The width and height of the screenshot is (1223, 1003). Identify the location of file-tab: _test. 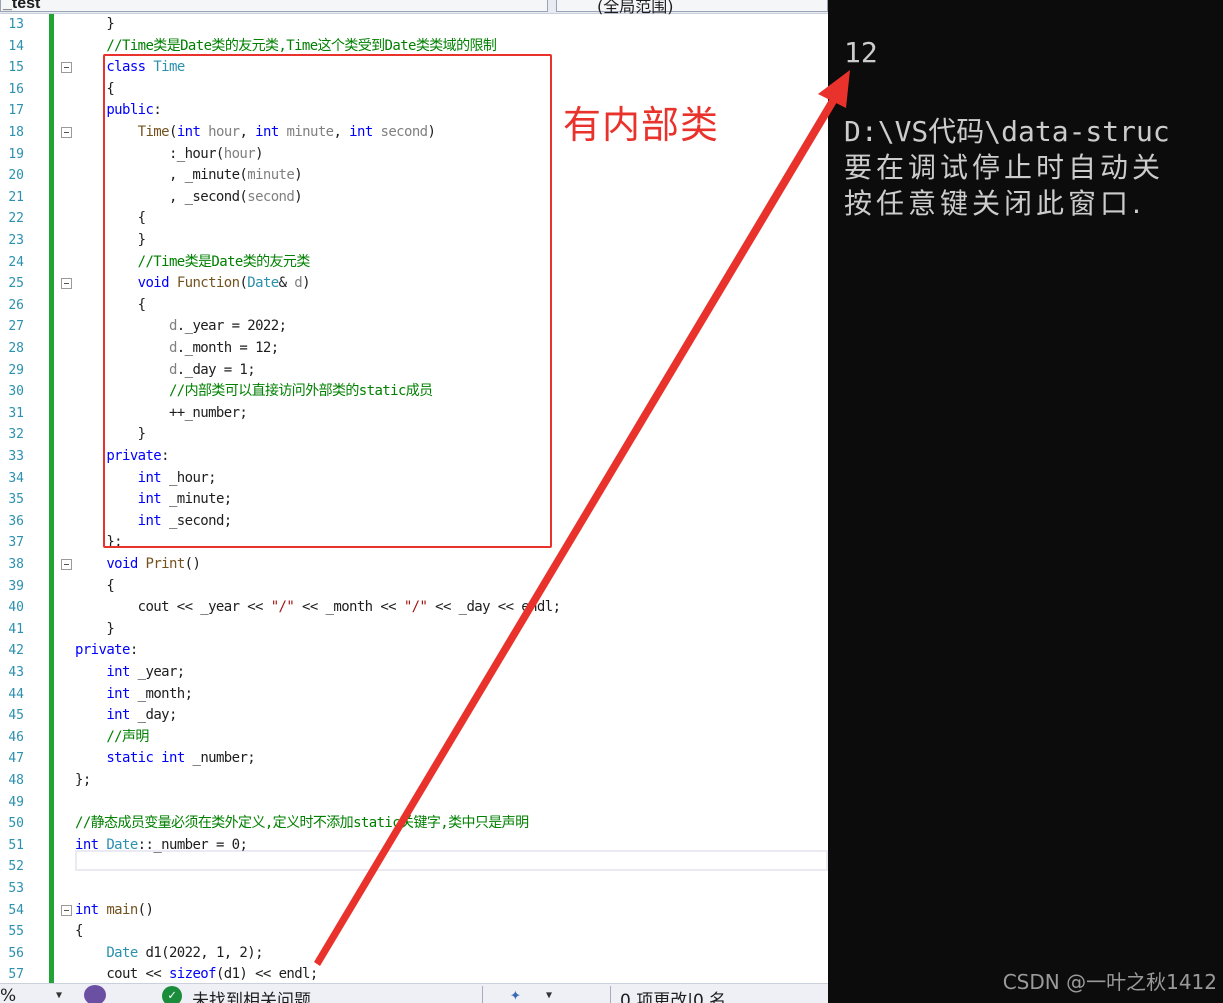
(274, 6).